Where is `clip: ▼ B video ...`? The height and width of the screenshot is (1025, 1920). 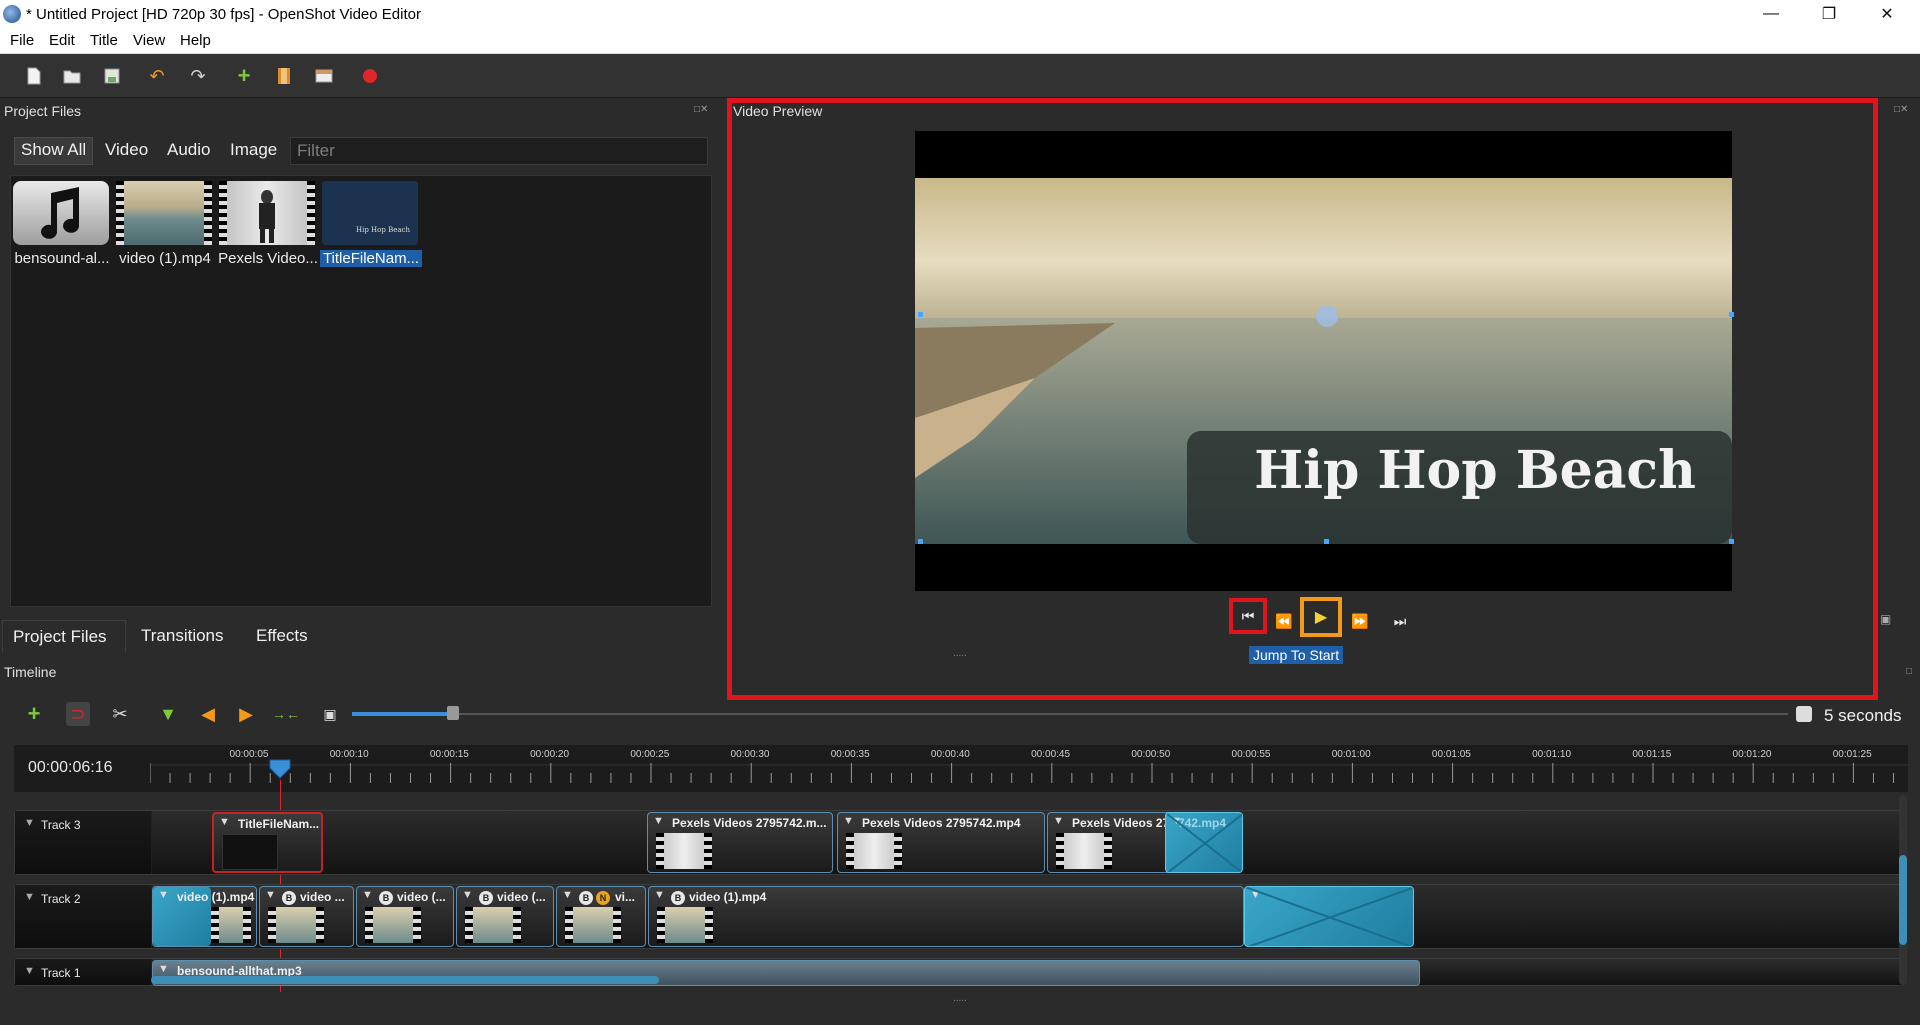 clip: ▼ B video ... is located at coordinates (306, 916).